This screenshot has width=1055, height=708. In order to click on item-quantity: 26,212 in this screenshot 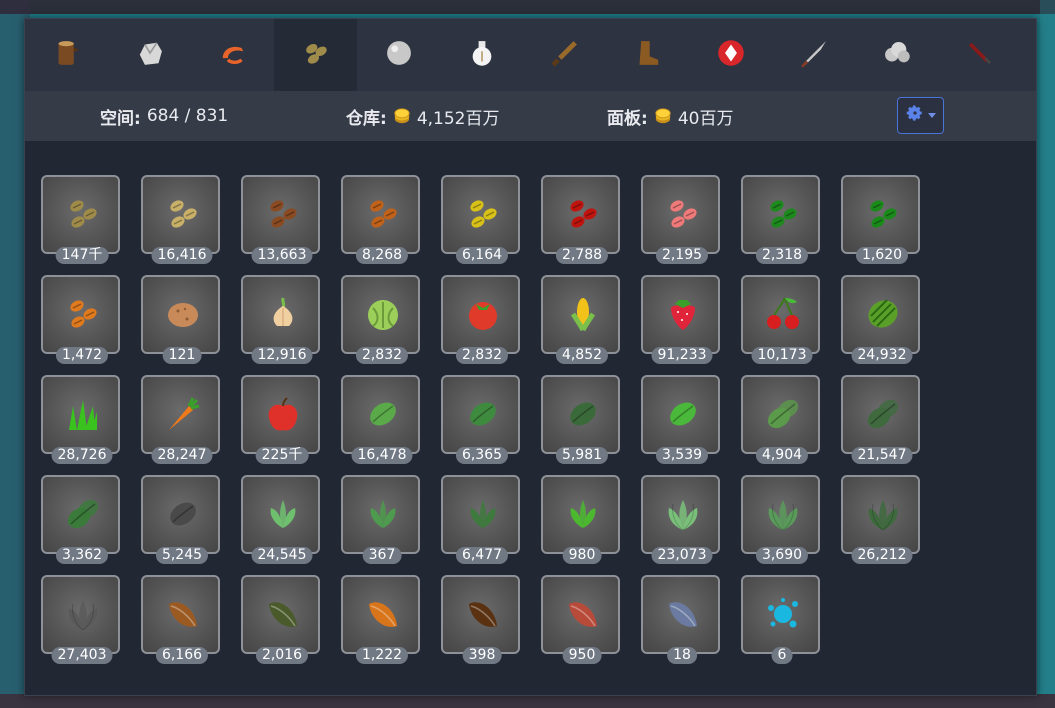, I will do `click(882, 555)`.